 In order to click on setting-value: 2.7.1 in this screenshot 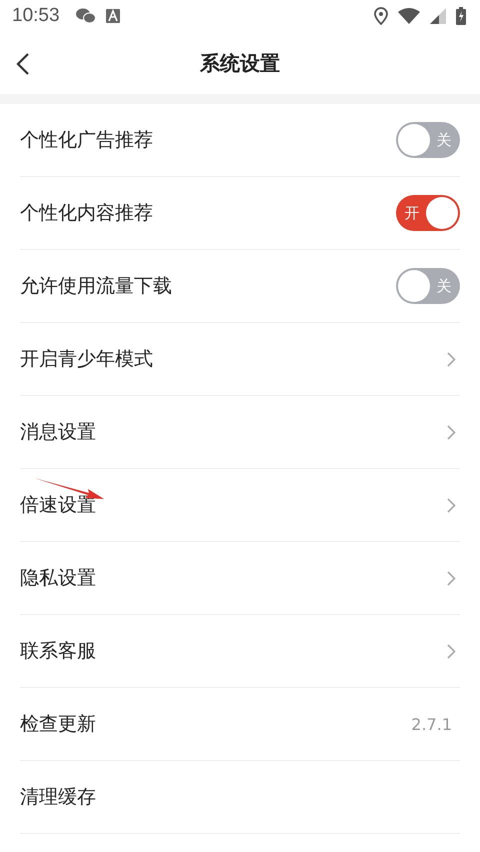, I will do `click(431, 724)`.